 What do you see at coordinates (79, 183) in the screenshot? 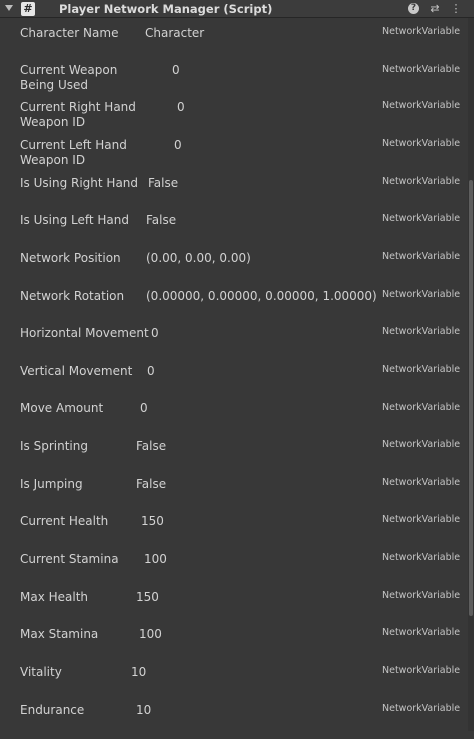
I see `property-label: Is Using Right Hand` at bounding box center [79, 183].